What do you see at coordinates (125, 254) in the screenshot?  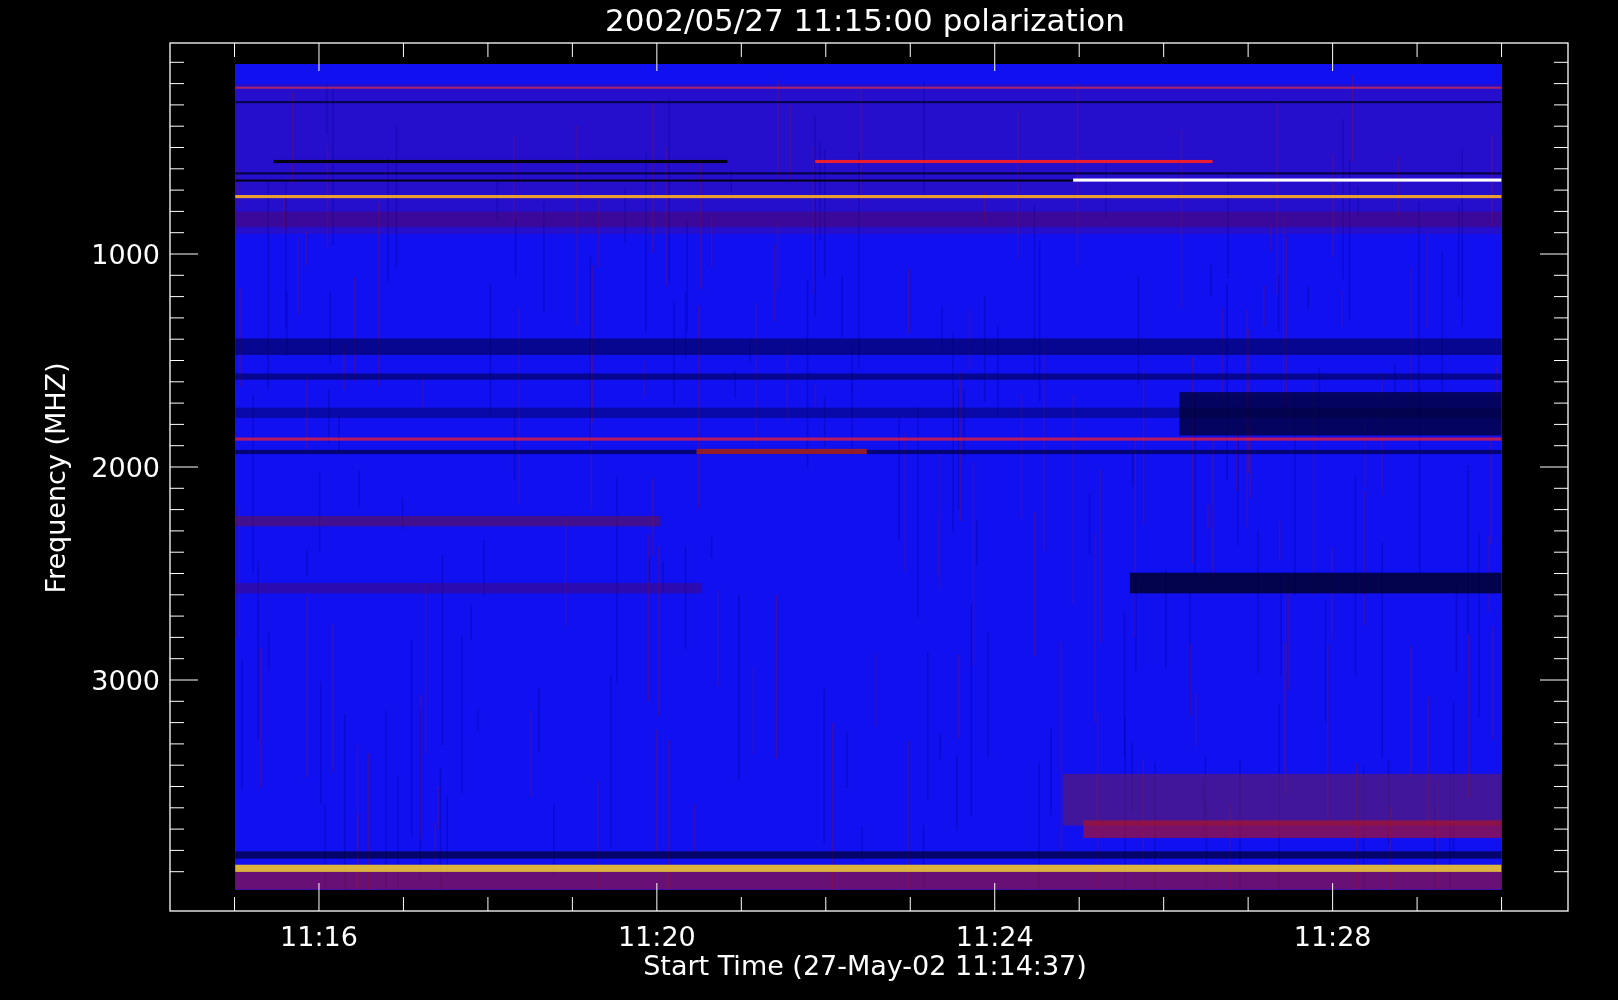 I see `y-tick-label: 1000` at bounding box center [125, 254].